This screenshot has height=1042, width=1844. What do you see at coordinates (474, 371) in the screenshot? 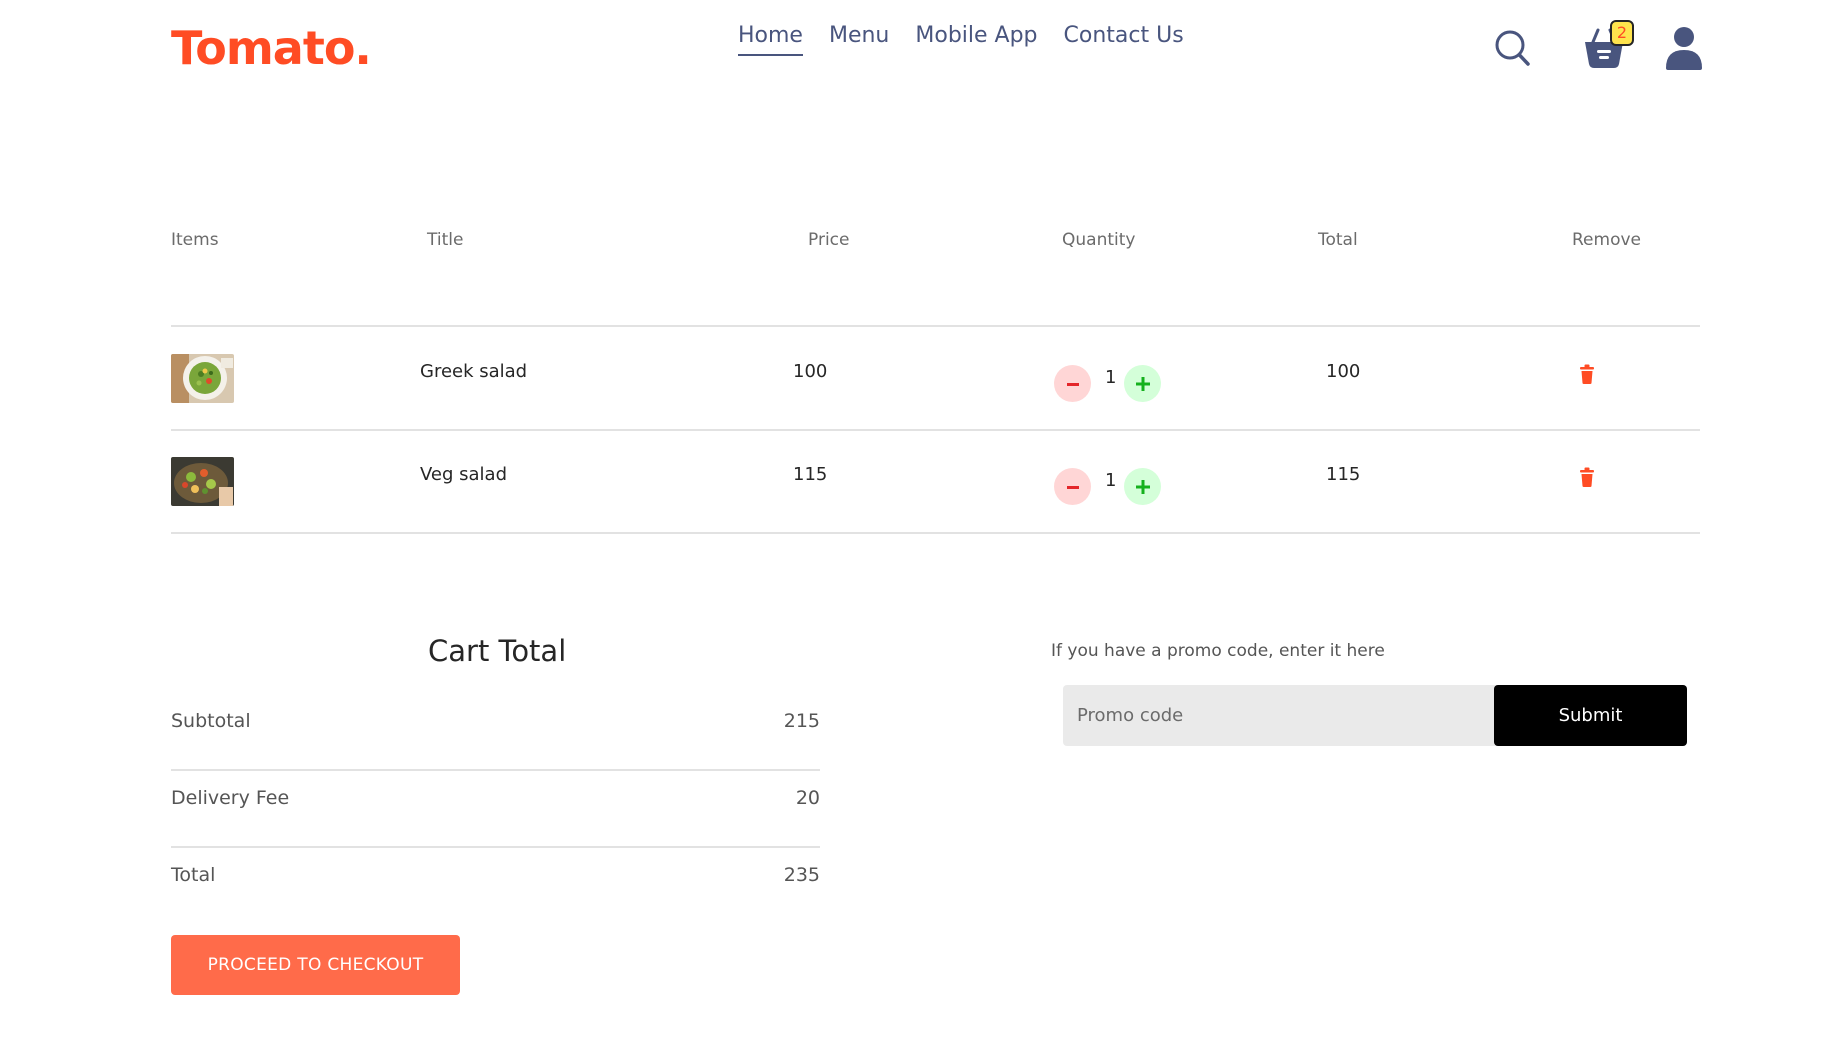
I see `item-title: Greek salad` at bounding box center [474, 371].